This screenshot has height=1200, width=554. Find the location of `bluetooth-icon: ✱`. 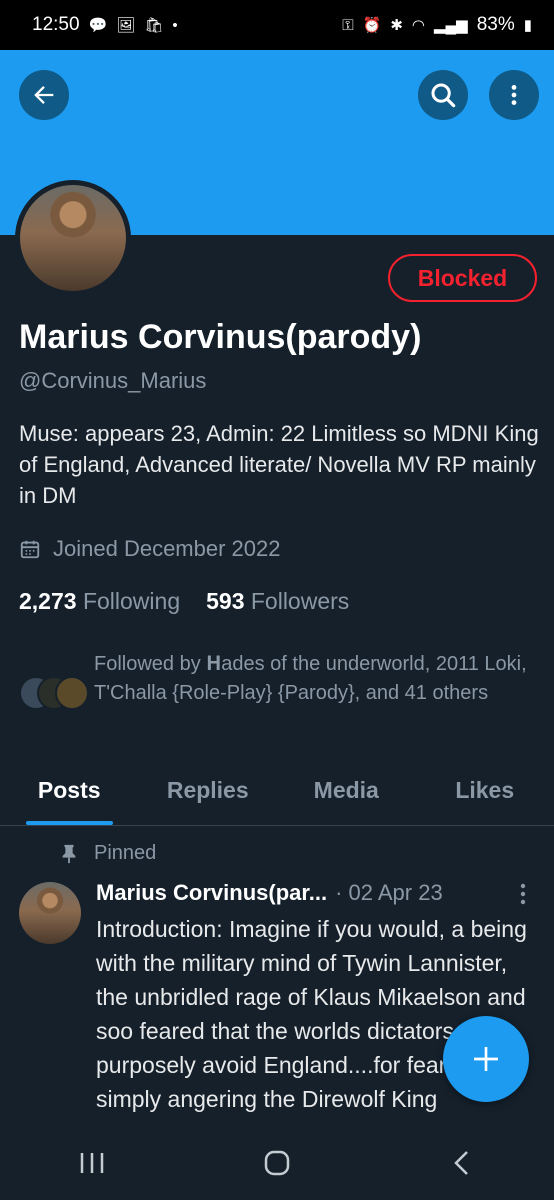

bluetooth-icon: ✱ is located at coordinates (396, 25).